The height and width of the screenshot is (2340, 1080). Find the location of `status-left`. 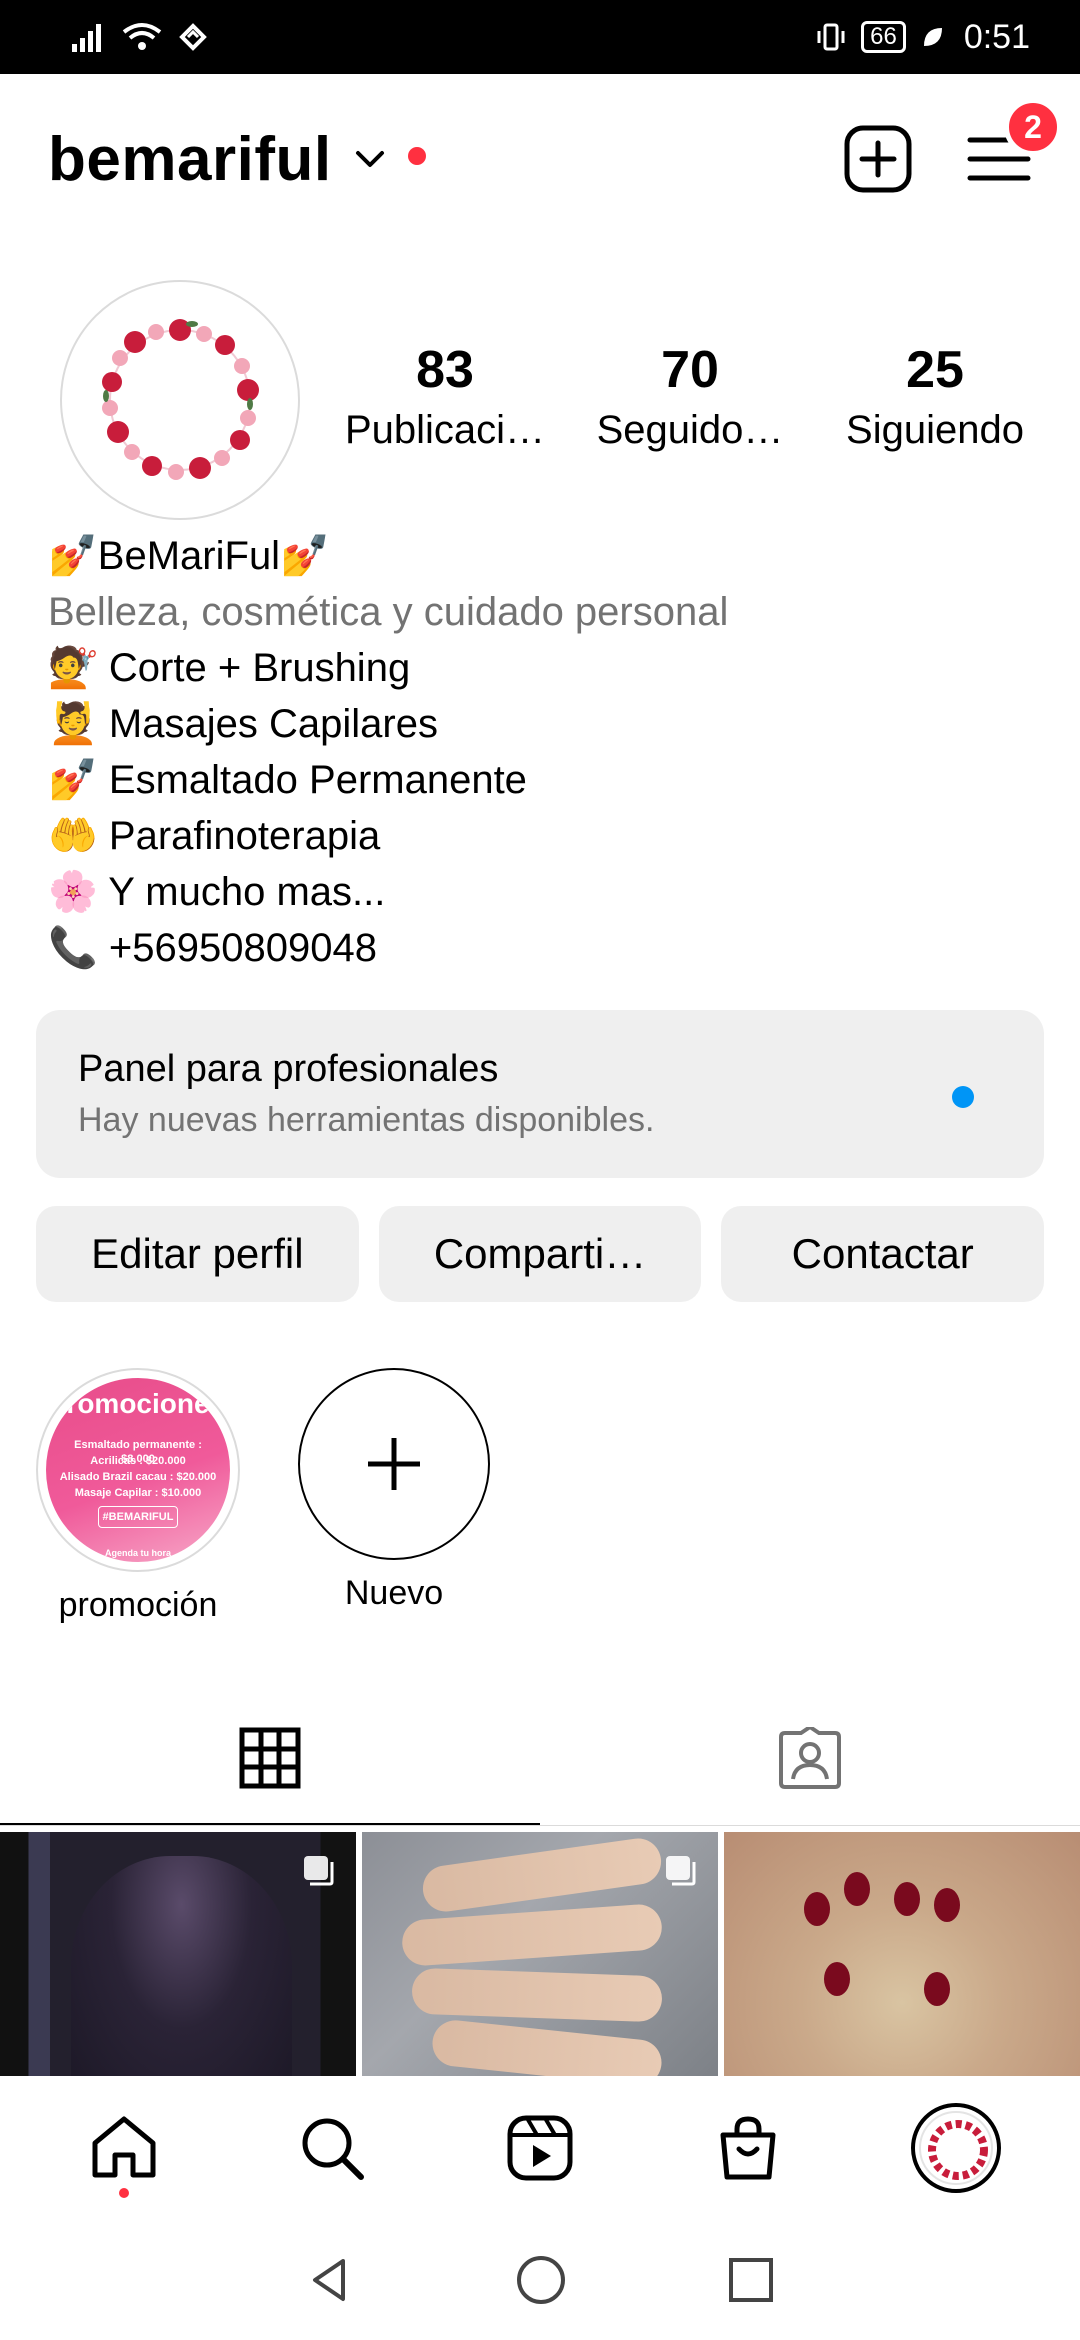

status-left is located at coordinates (141, 37).